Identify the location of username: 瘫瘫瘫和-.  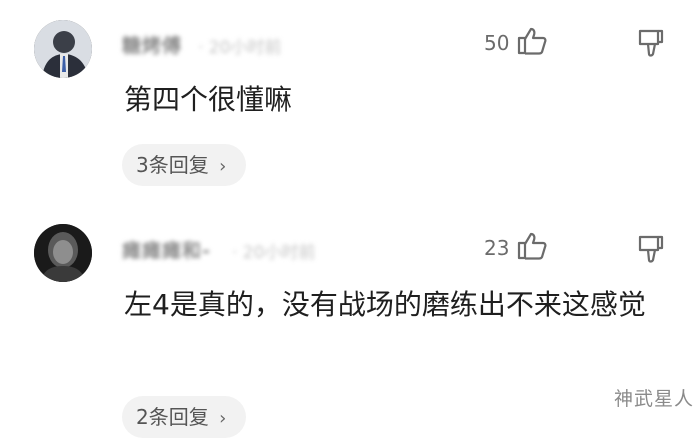
(166, 249).